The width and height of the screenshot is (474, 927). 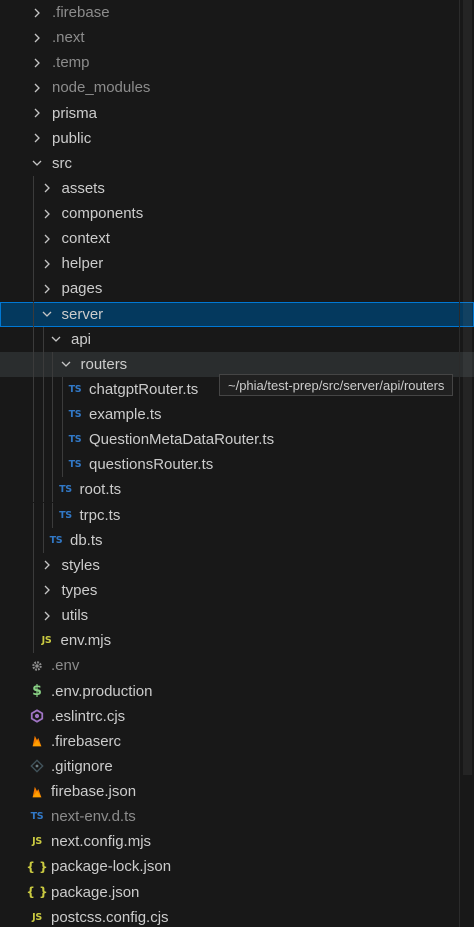 What do you see at coordinates (104, 364) in the screenshot?
I see `tree-item-label: routers` at bounding box center [104, 364].